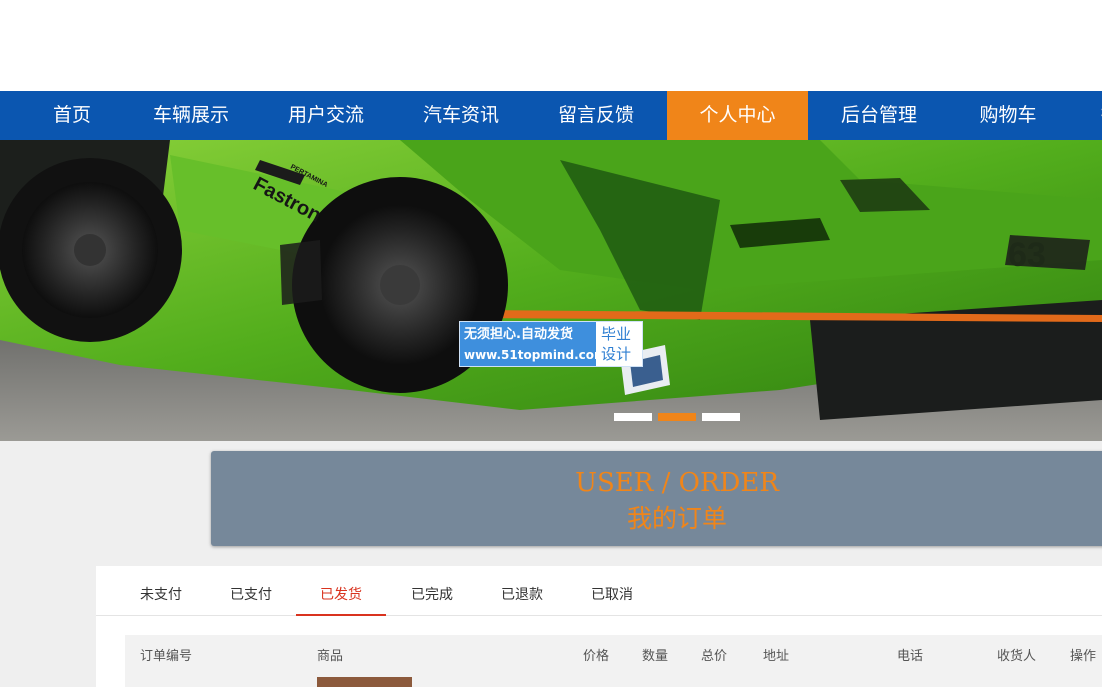 The image size is (1102, 687). I want to click on nav-home: 首页, so click(72, 115).